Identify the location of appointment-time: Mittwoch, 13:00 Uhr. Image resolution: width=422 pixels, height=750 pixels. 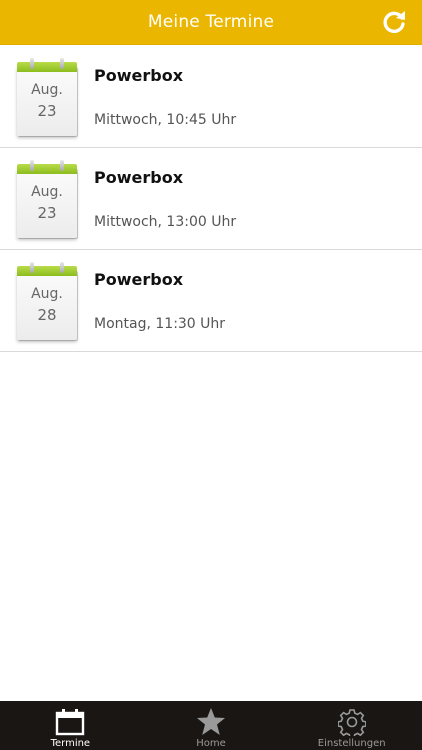
(165, 222).